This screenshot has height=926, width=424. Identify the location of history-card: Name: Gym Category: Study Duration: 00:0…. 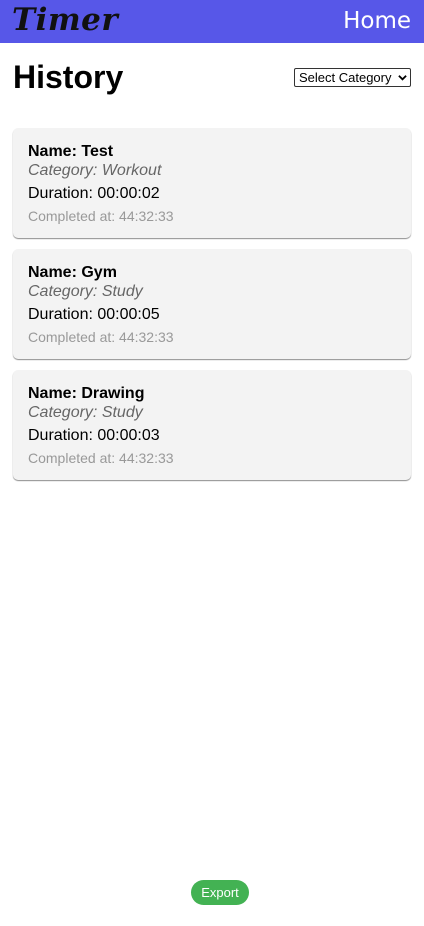
(212, 304).